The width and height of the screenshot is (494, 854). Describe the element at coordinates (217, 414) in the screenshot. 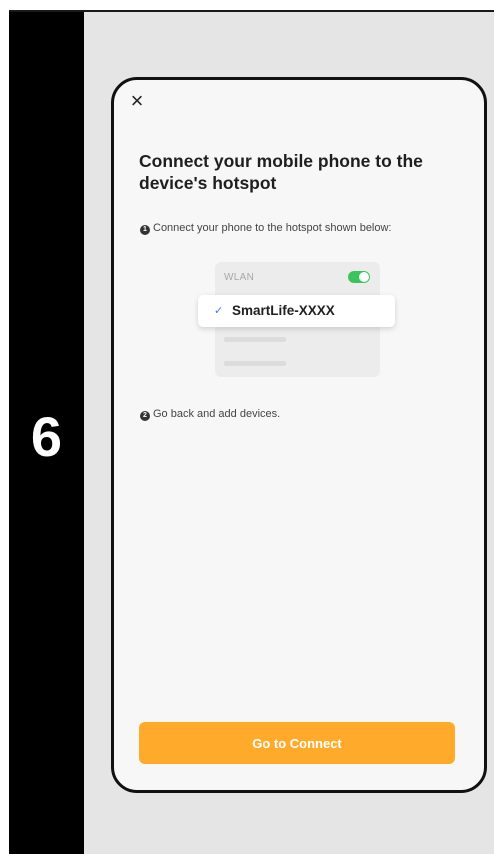

I see `instruction-text-2: Go back and add devices.` at that location.